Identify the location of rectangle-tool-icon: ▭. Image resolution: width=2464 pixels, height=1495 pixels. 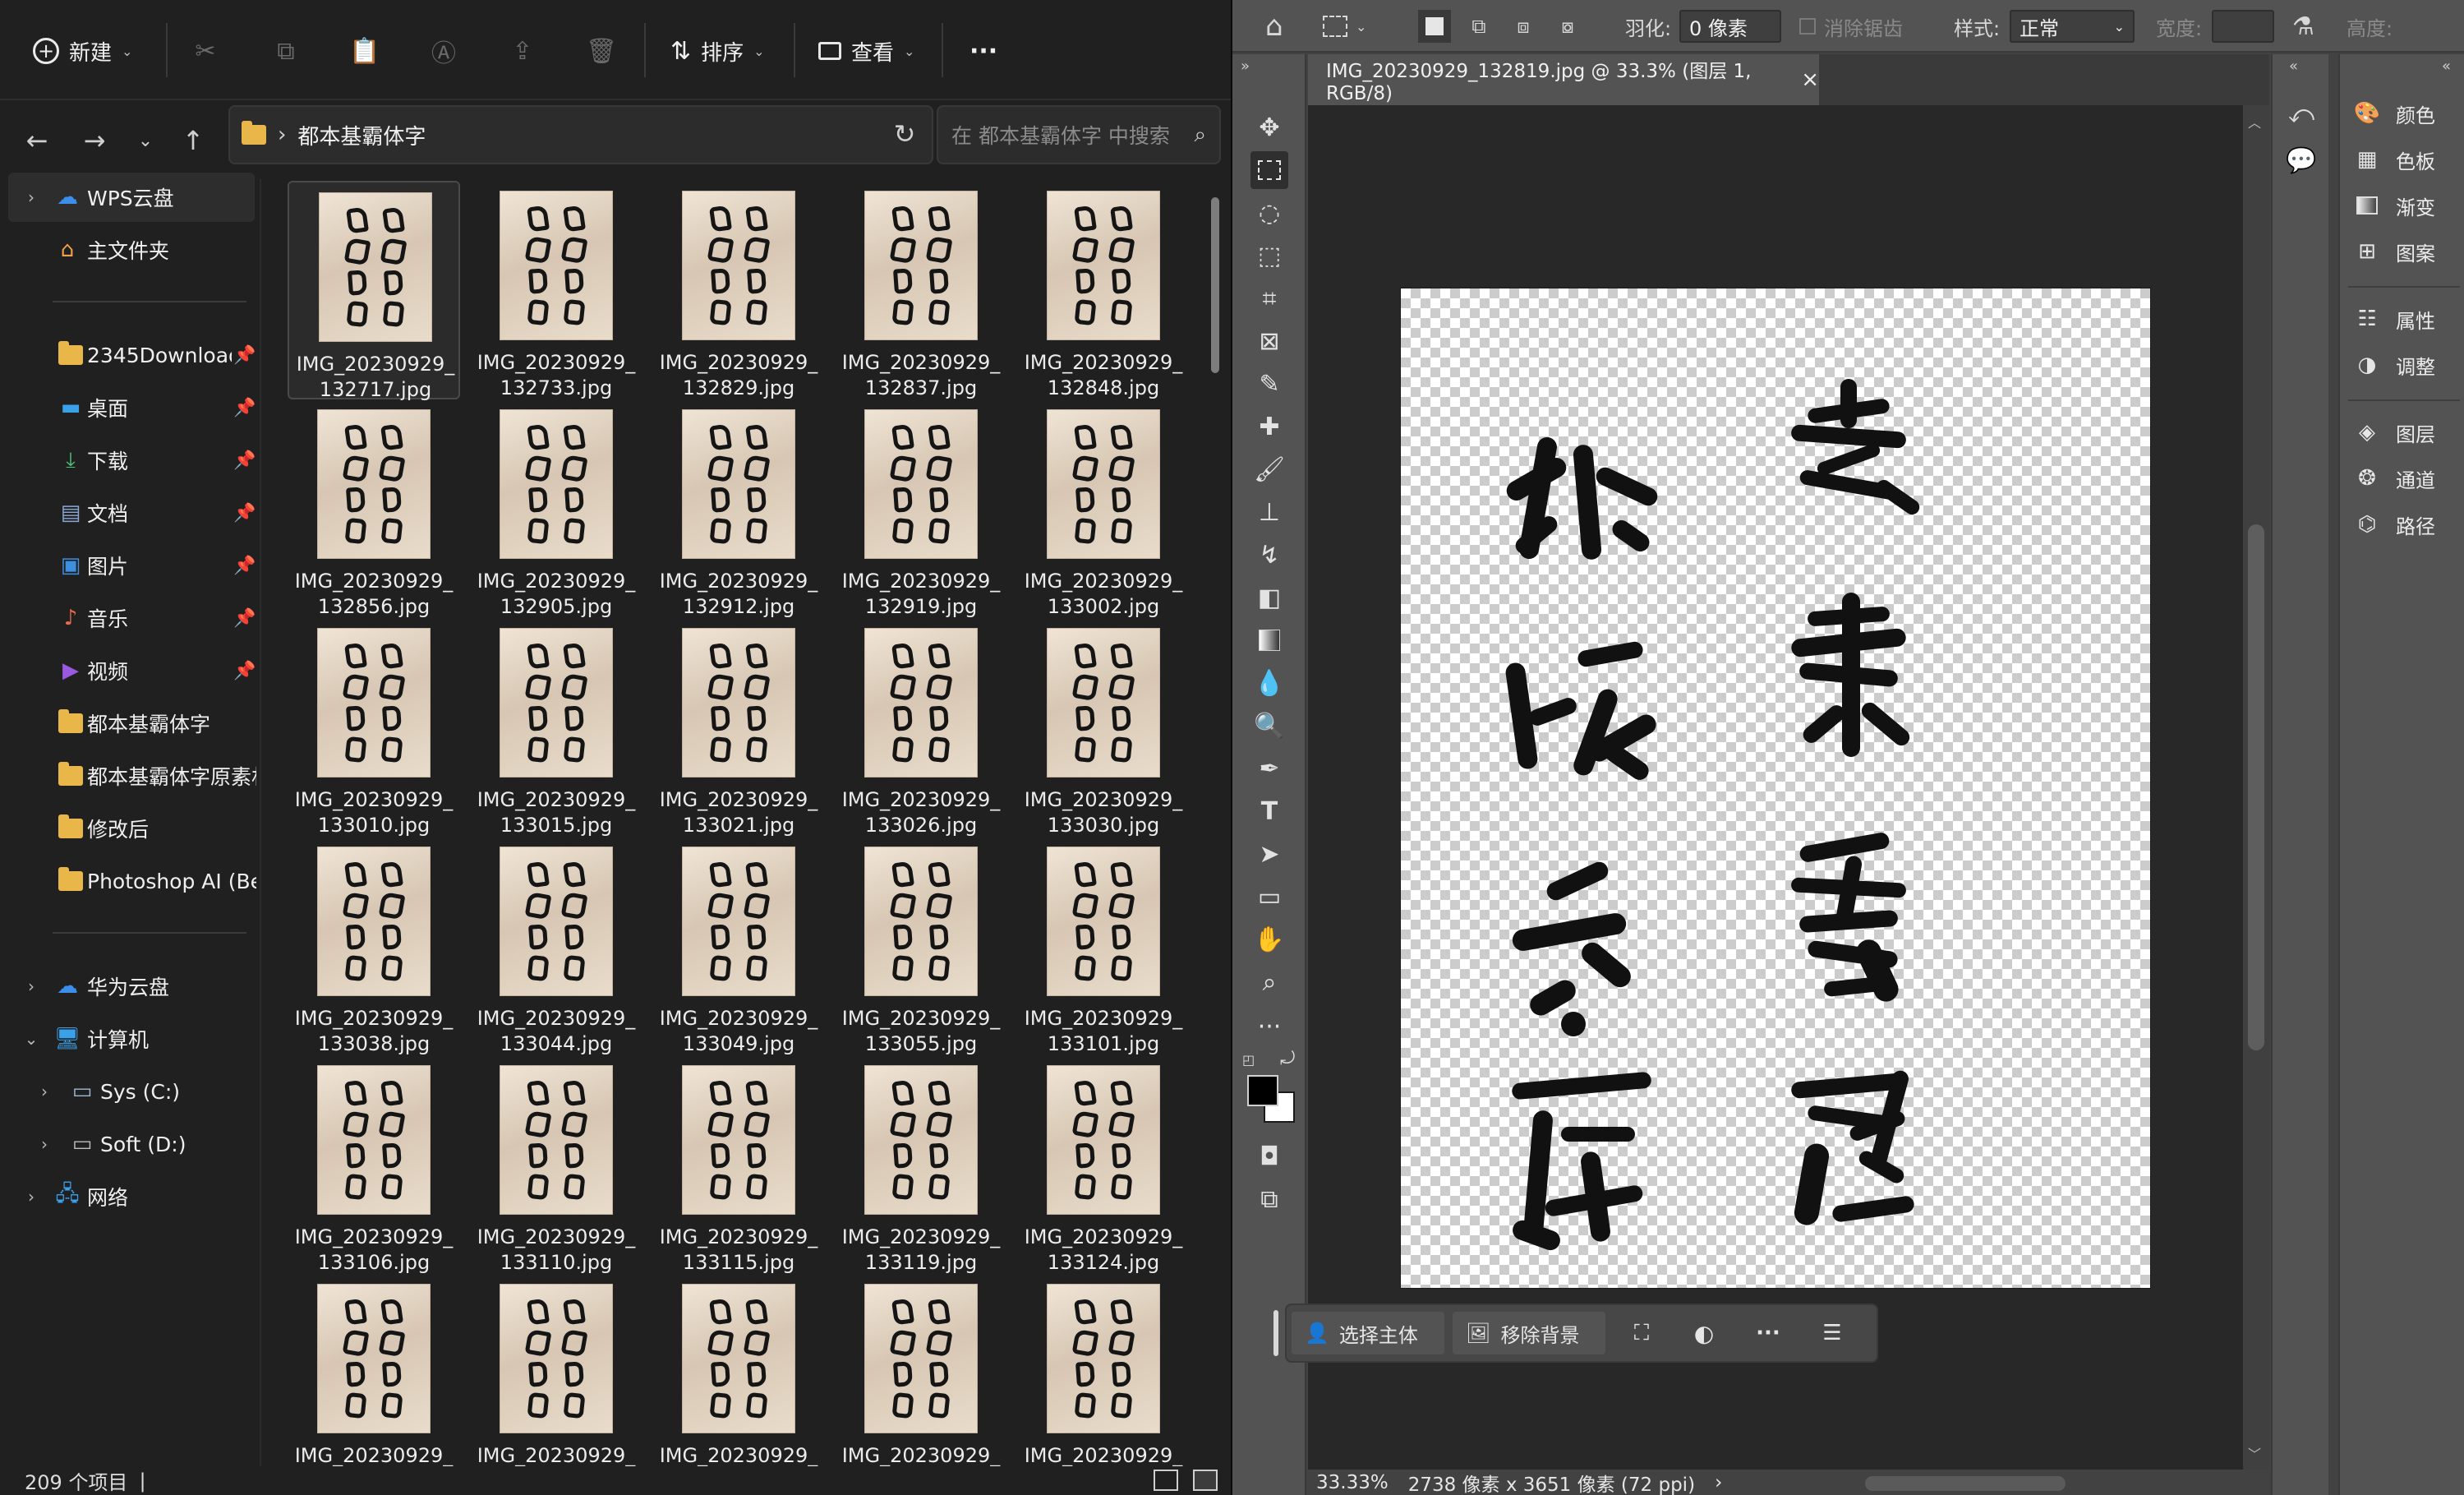
(1269, 897).